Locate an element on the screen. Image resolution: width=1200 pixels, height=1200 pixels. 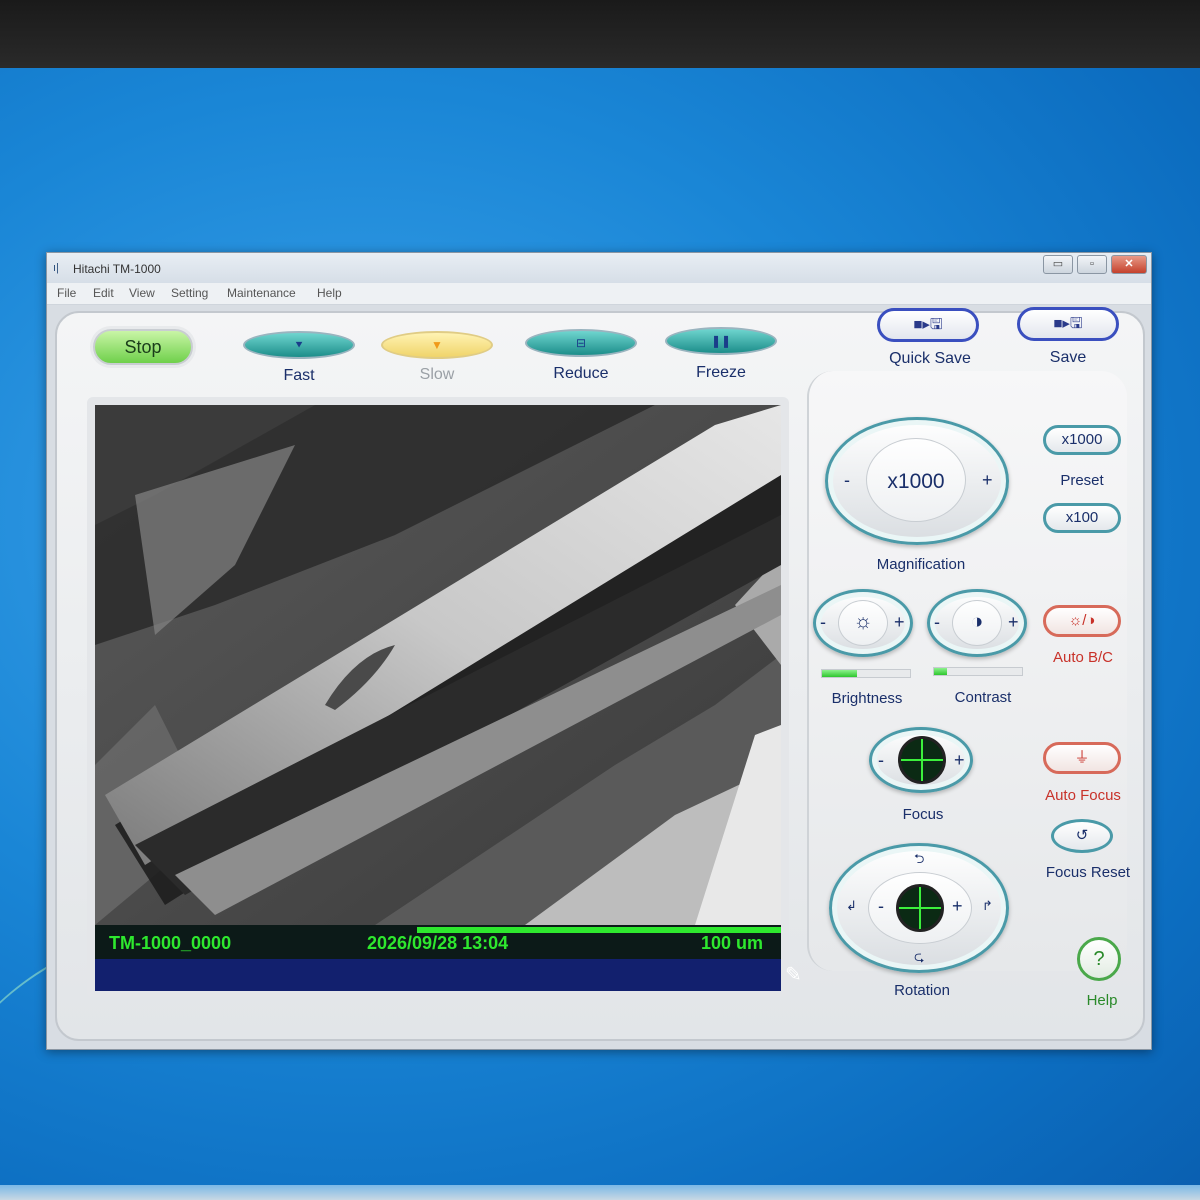
brightness-meter is located at coordinates (866, 673).